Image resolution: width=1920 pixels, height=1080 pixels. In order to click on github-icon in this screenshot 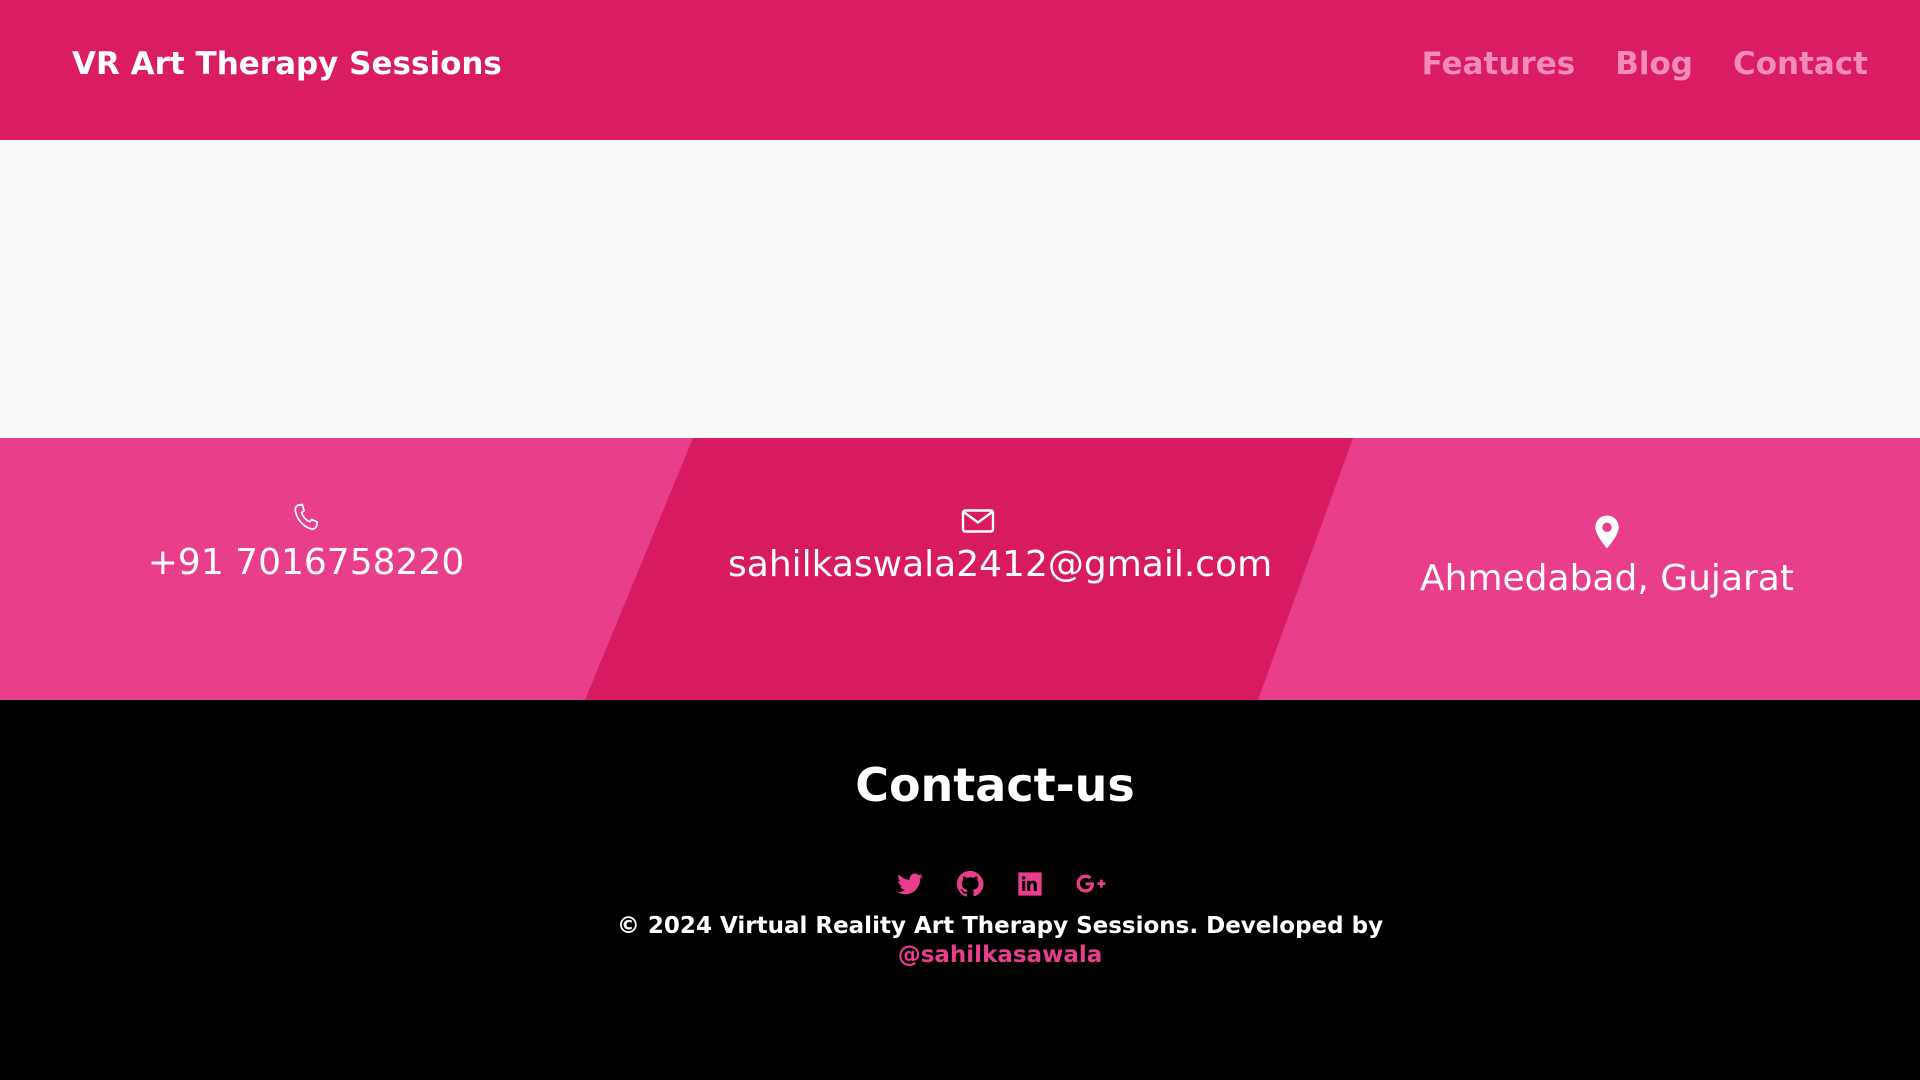, I will do `click(970, 883)`.